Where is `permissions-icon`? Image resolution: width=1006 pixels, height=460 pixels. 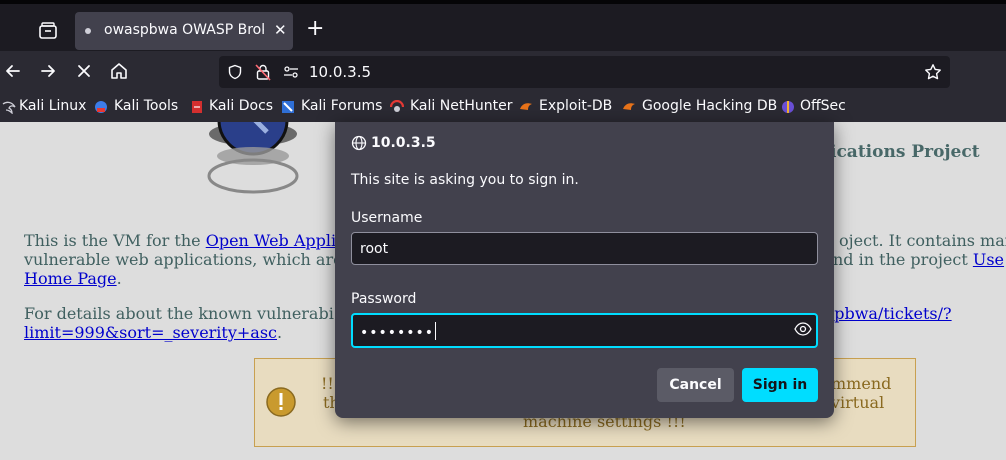 permissions-icon is located at coordinates (291, 72).